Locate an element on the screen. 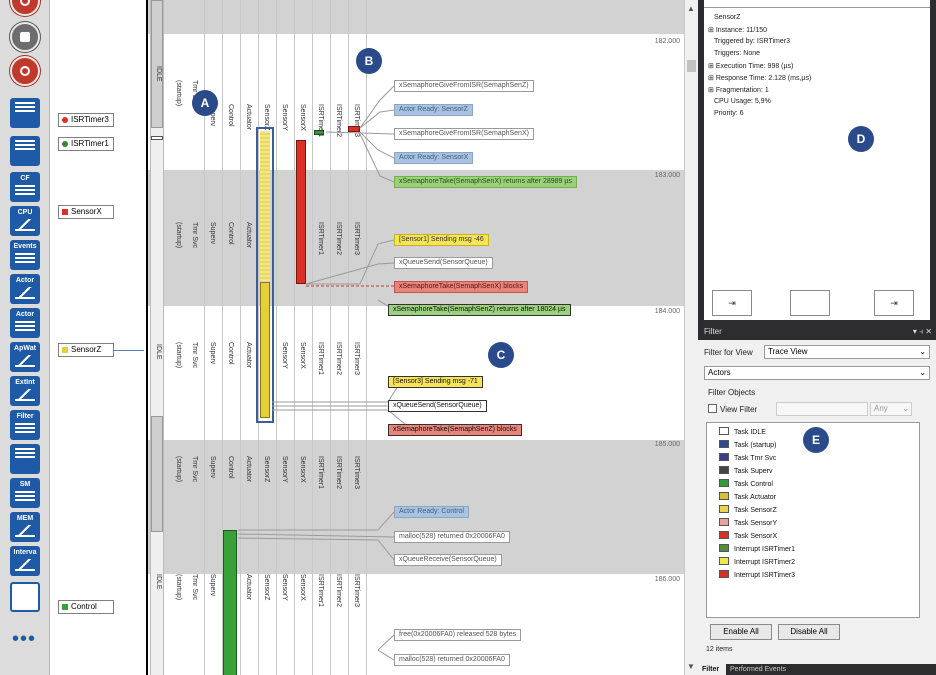 Image resolution: width=936 pixels, height=675 pixels. cpu-flow-button: CF is located at coordinates (25, 187).